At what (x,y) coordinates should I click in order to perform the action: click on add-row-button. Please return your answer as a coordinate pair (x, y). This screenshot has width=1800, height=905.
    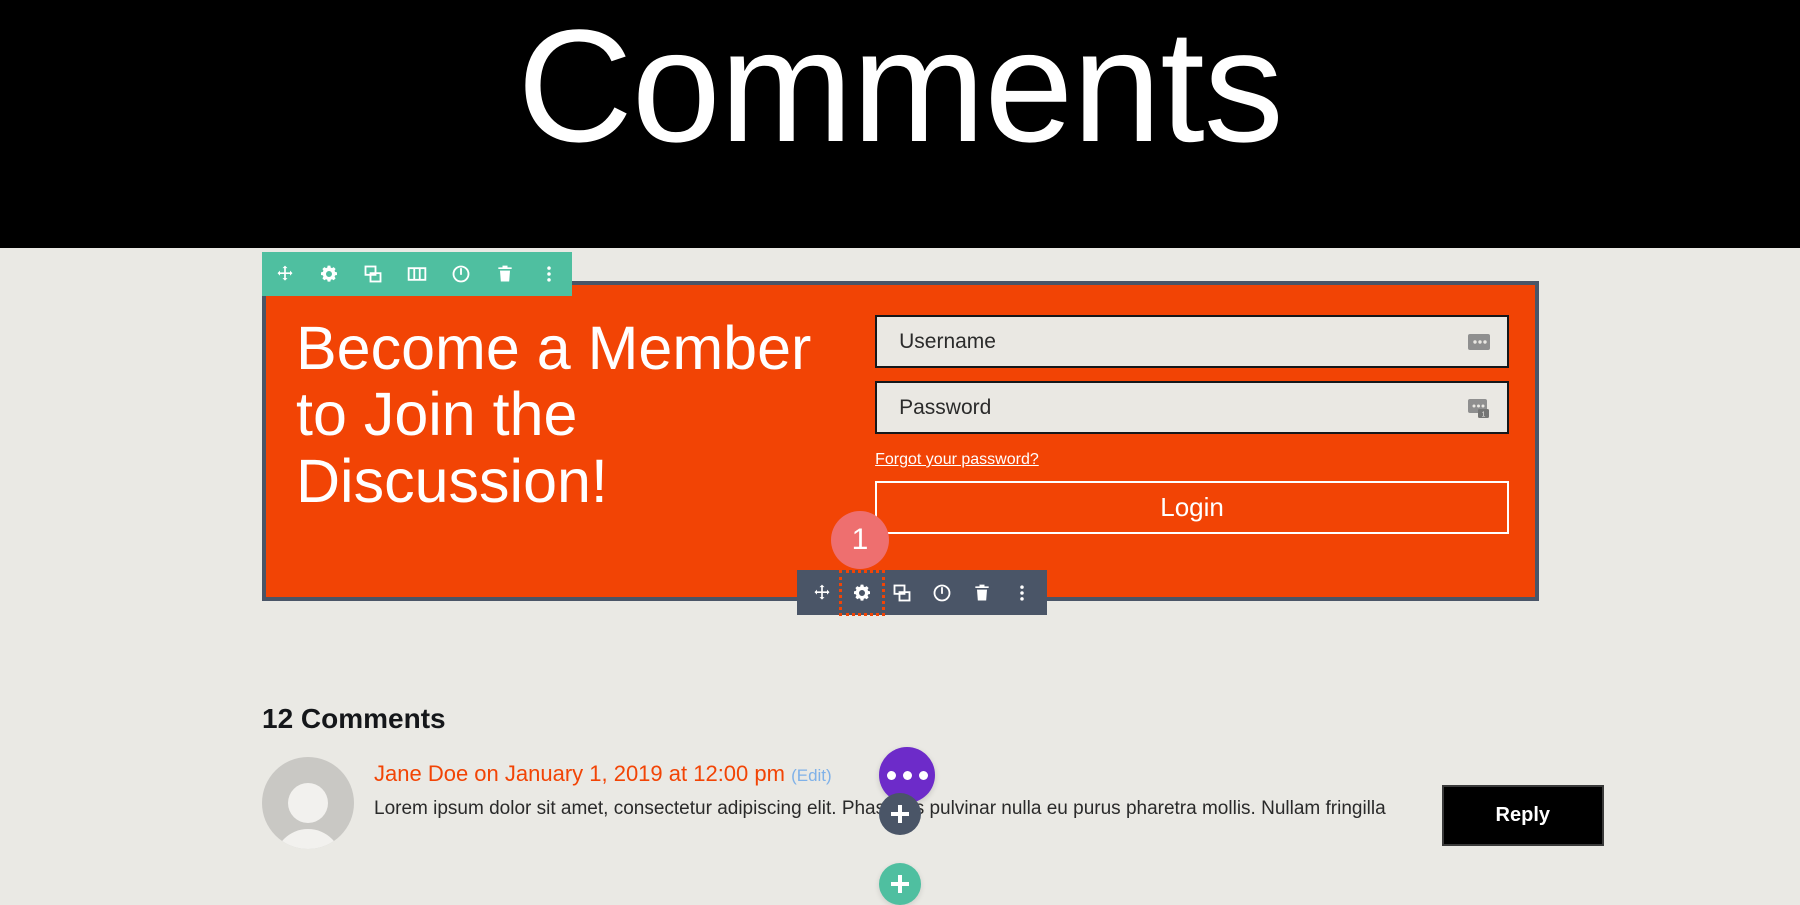
    Looking at the image, I should click on (900, 884).